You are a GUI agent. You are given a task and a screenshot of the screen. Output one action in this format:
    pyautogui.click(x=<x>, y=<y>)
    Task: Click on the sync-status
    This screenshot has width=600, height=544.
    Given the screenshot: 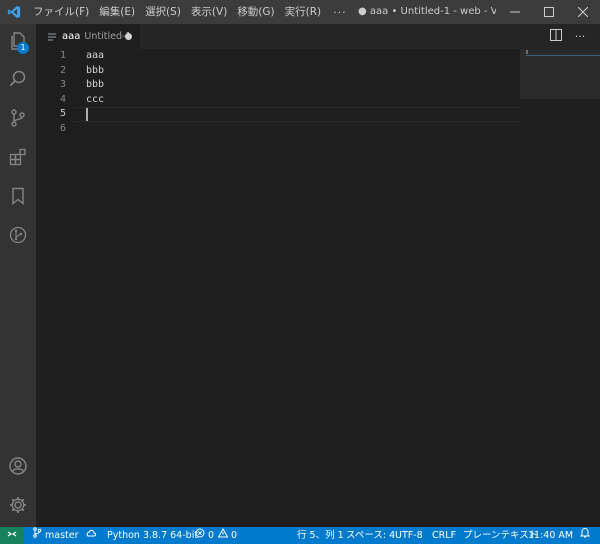 What is the action you would take?
    pyautogui.click(x=92, y=535)
    